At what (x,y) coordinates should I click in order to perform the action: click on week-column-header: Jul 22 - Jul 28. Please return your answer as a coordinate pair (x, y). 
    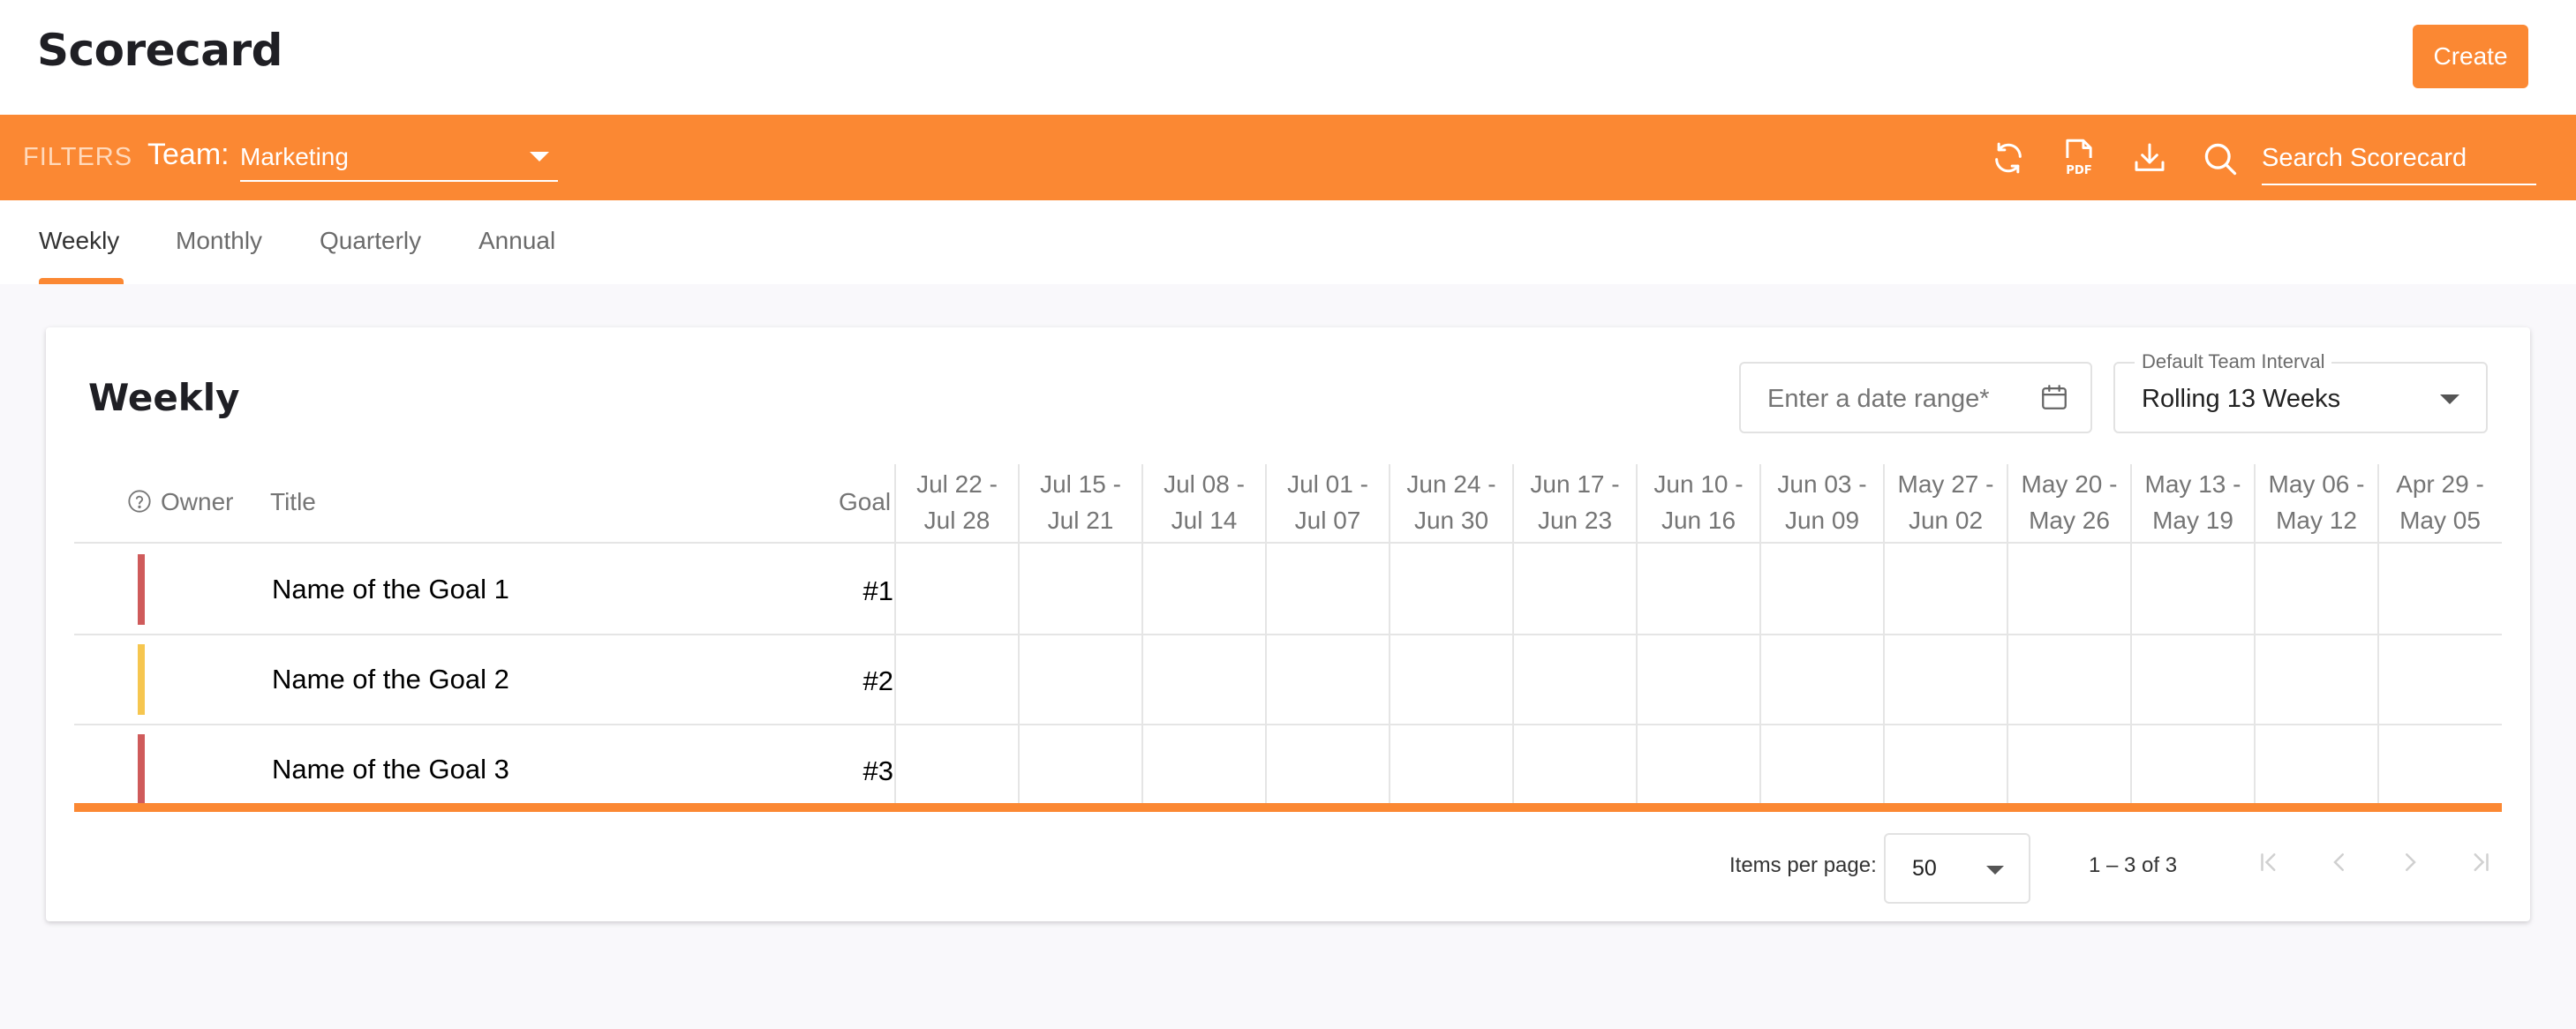
    Looking at the image, I should click on (957, 504).